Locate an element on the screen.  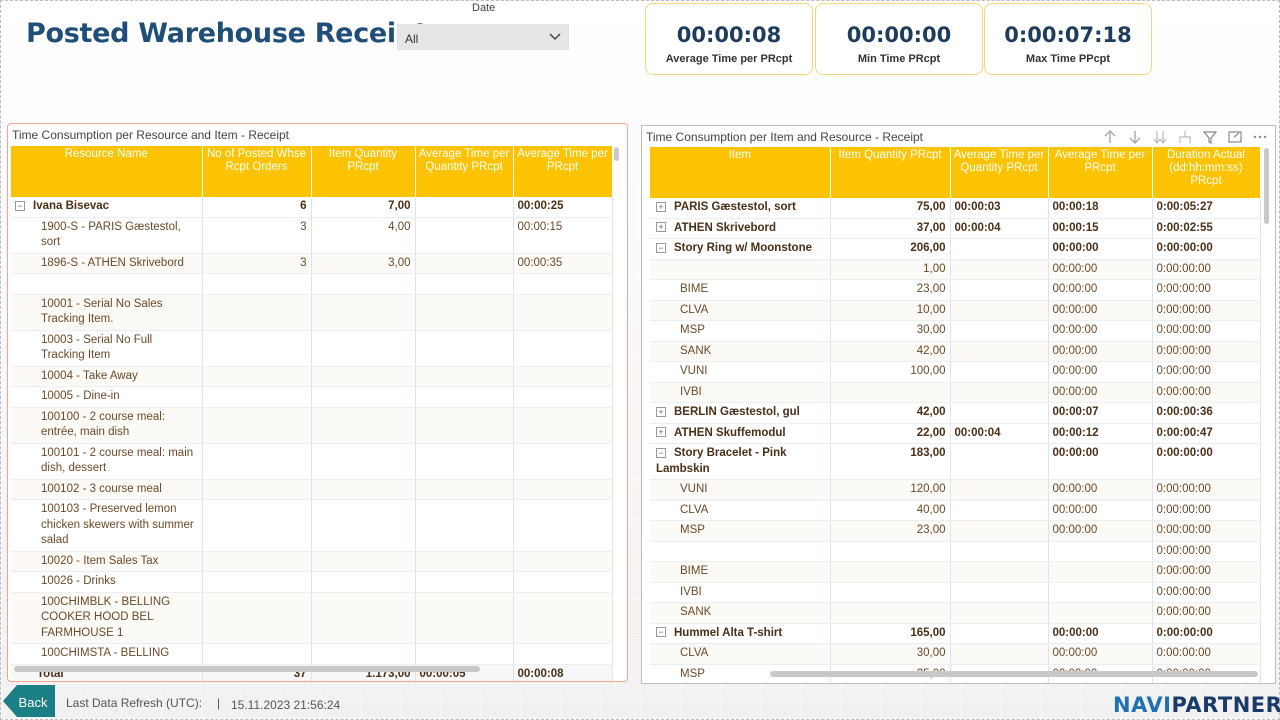
cell-name: 10026 - Drinks is located at coordinates (107, 582).